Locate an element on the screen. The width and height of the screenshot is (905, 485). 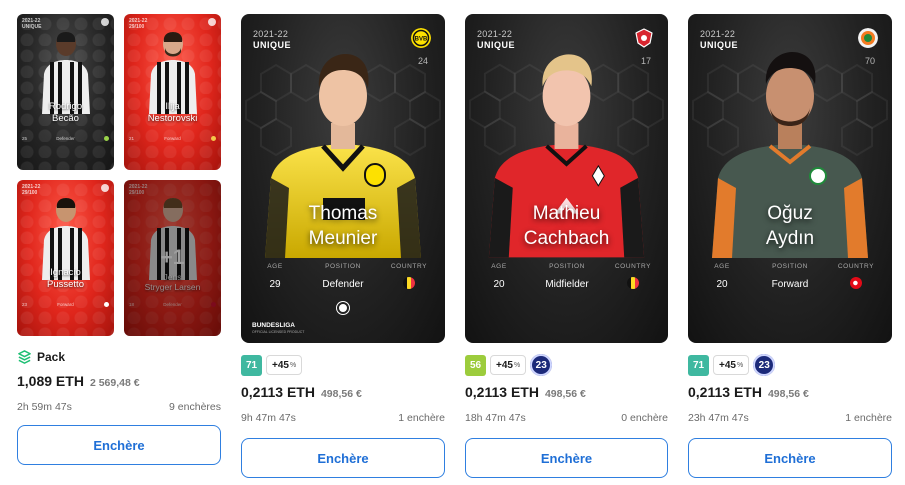
price-eur: 2 569,48 € is located at coordinates (114, 383).